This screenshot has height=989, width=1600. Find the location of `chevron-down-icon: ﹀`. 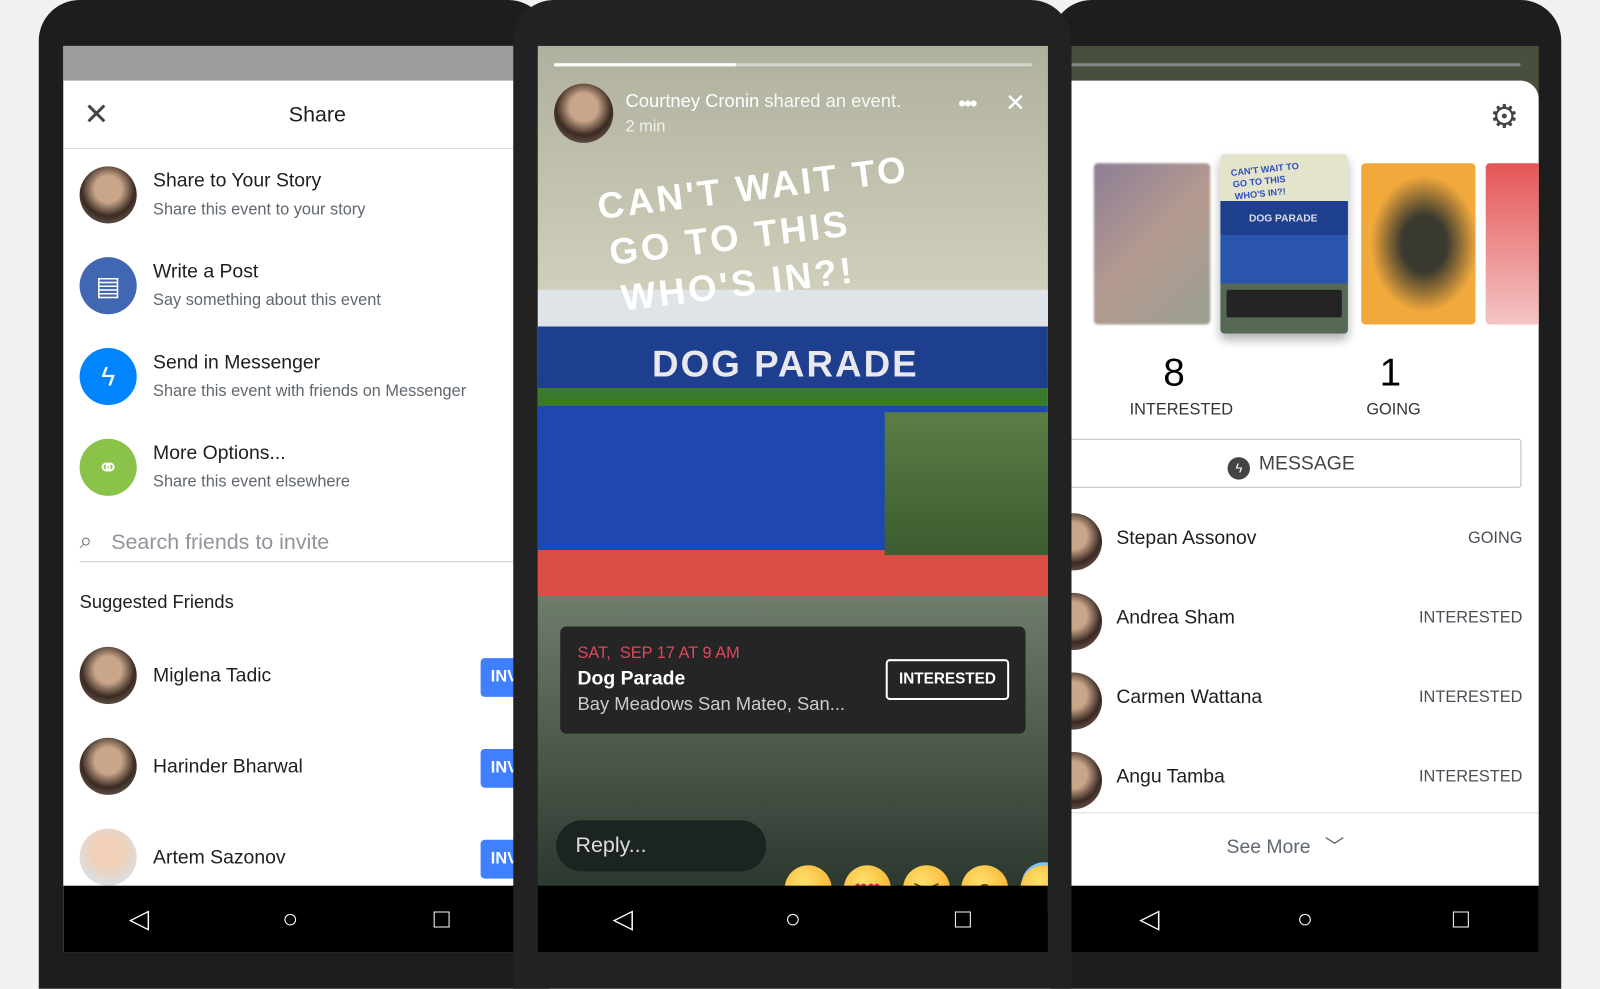

chevron-down-icon: ﹀ is located at coordinates (1334, 847).